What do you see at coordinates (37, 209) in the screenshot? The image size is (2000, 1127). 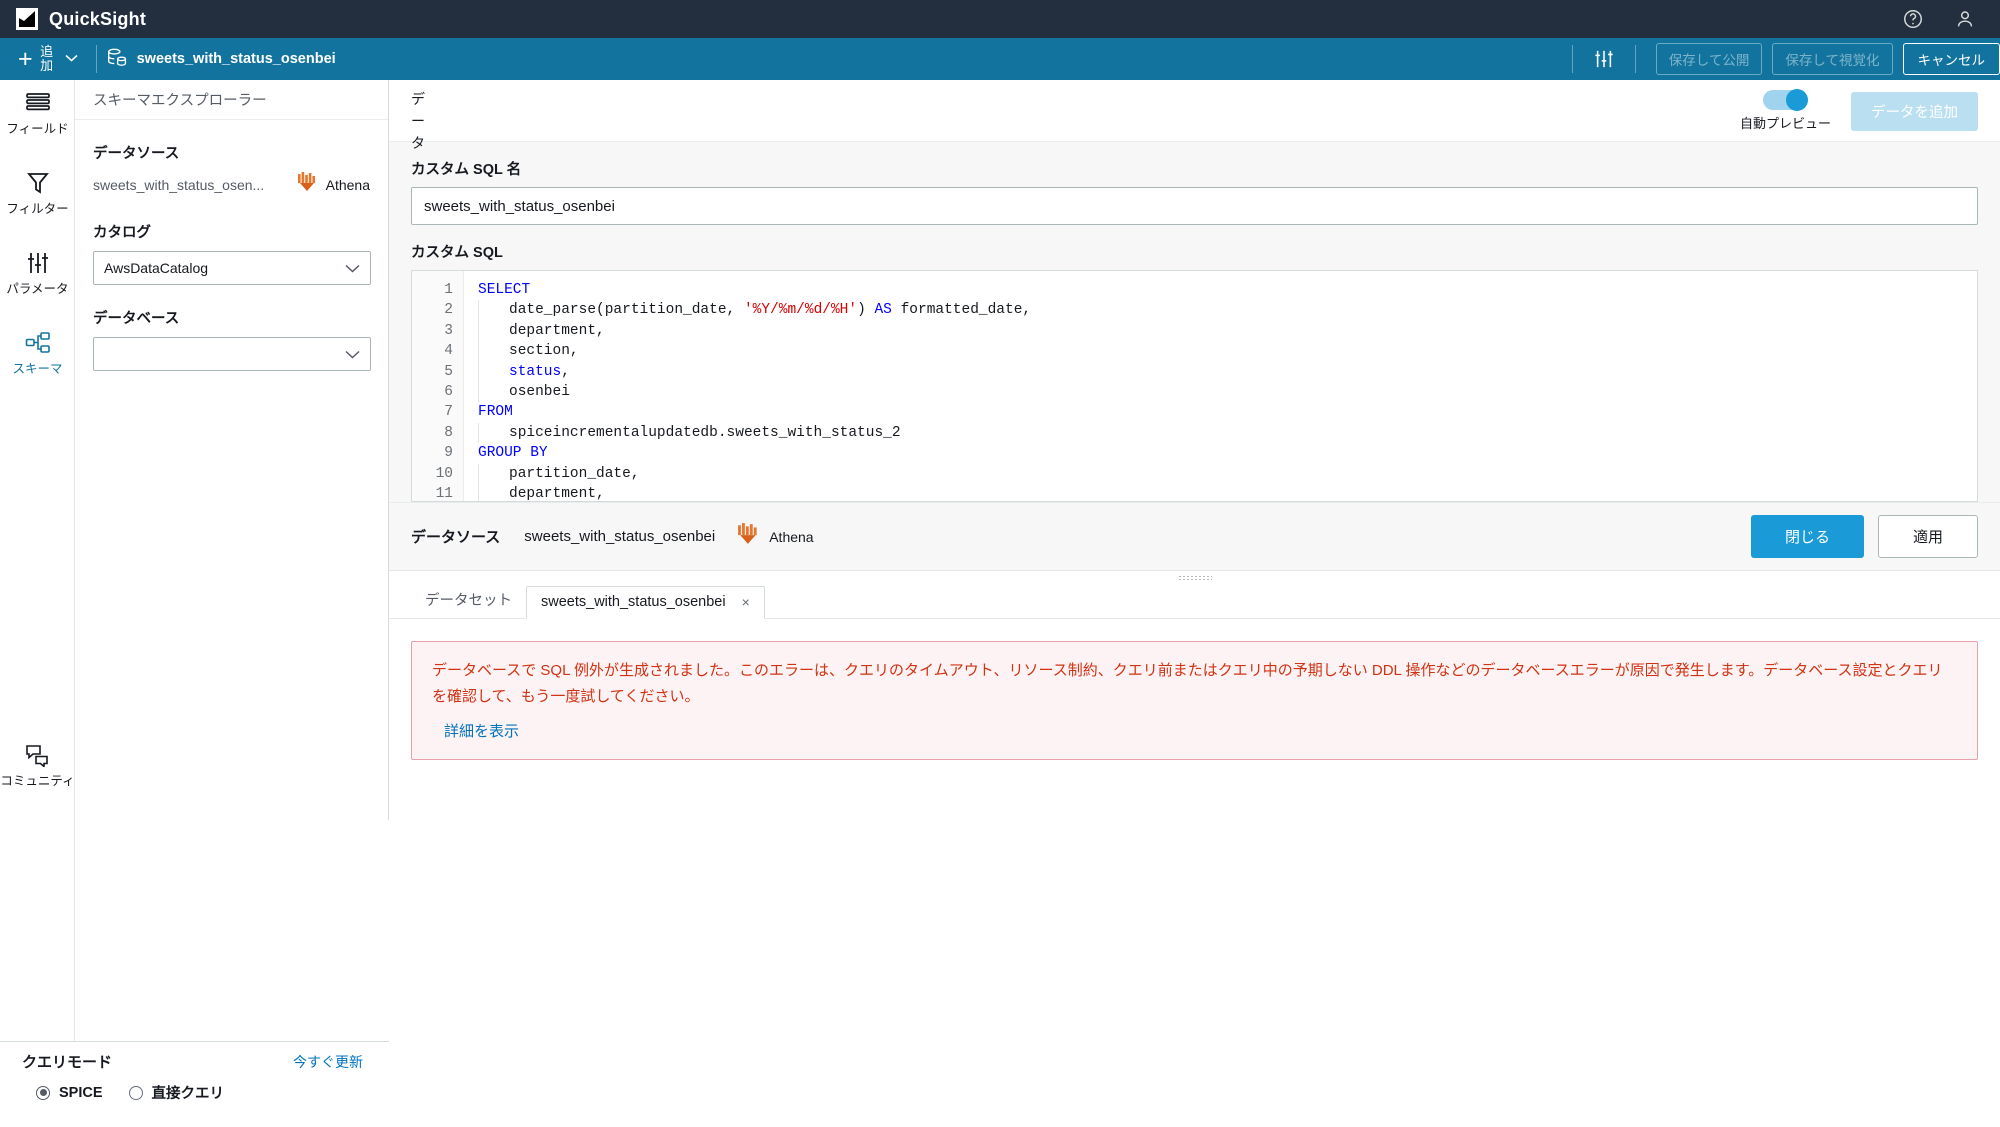 I see `sidebar-item-label: フィルター` at bounding box center [37, 209].